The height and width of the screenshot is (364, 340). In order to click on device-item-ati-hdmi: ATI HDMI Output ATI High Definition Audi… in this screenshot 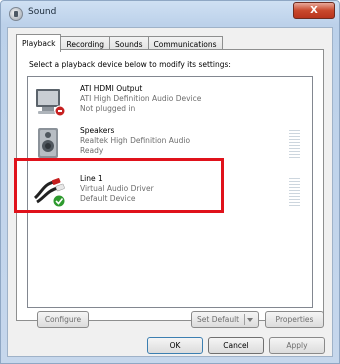, I will do `click(170, 101)`.